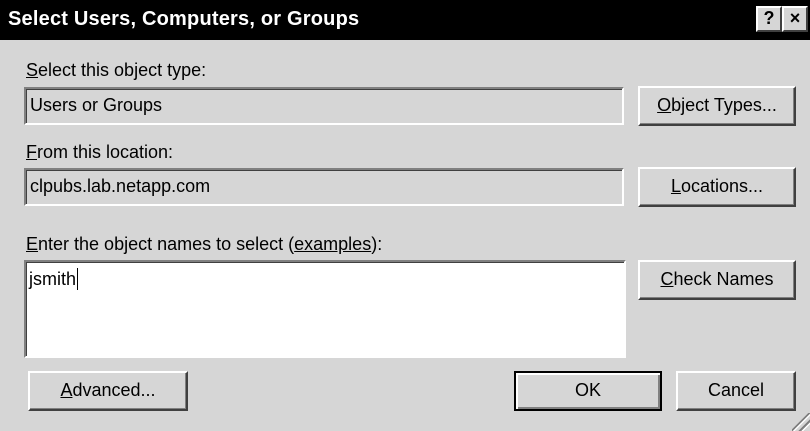 The image size is (810, 431). What do you see at coordinates (795, 19) in the screenshot?
I see `close-button: ×` at bounding box center [795, 19].